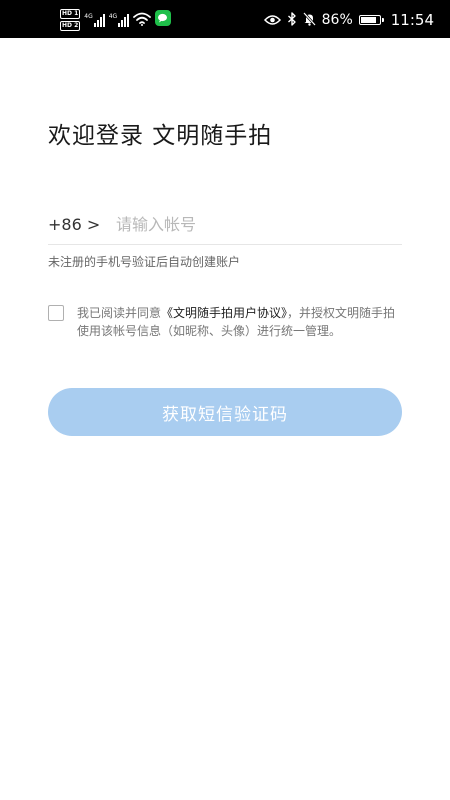 The height and width of the screenshot is (800, 450). I want to click on phone-input, so click(256, 224).